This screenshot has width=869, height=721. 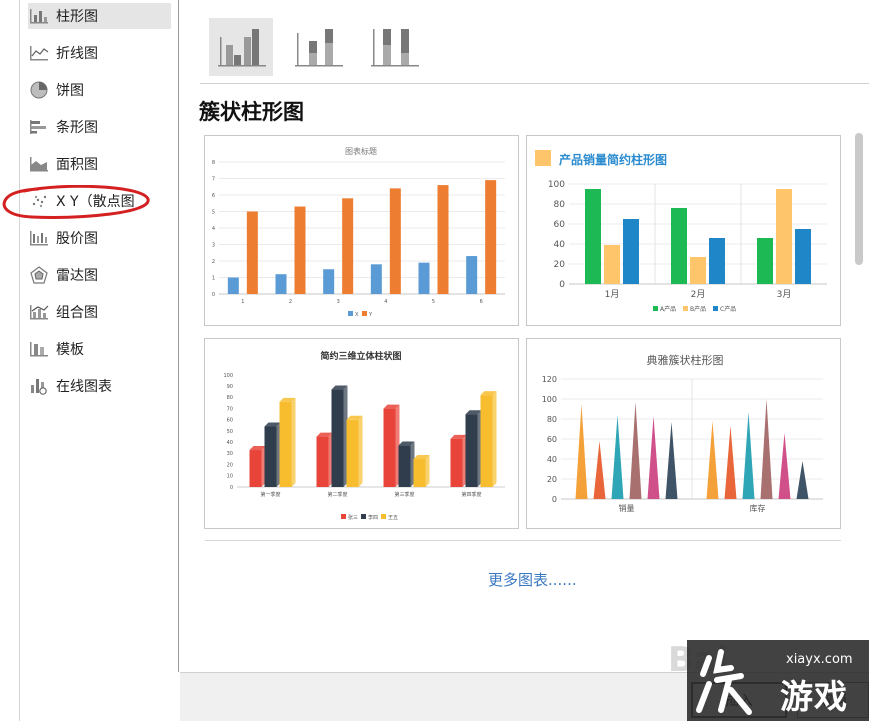 What do you see at coordinates (361, 230) in the screenshot?
I see `chart-preview-1: 0 1 2 3 4 5 6 7 8 图表标题 1 2 3 4 5 6 X Y` at bounding box center [361, 230].